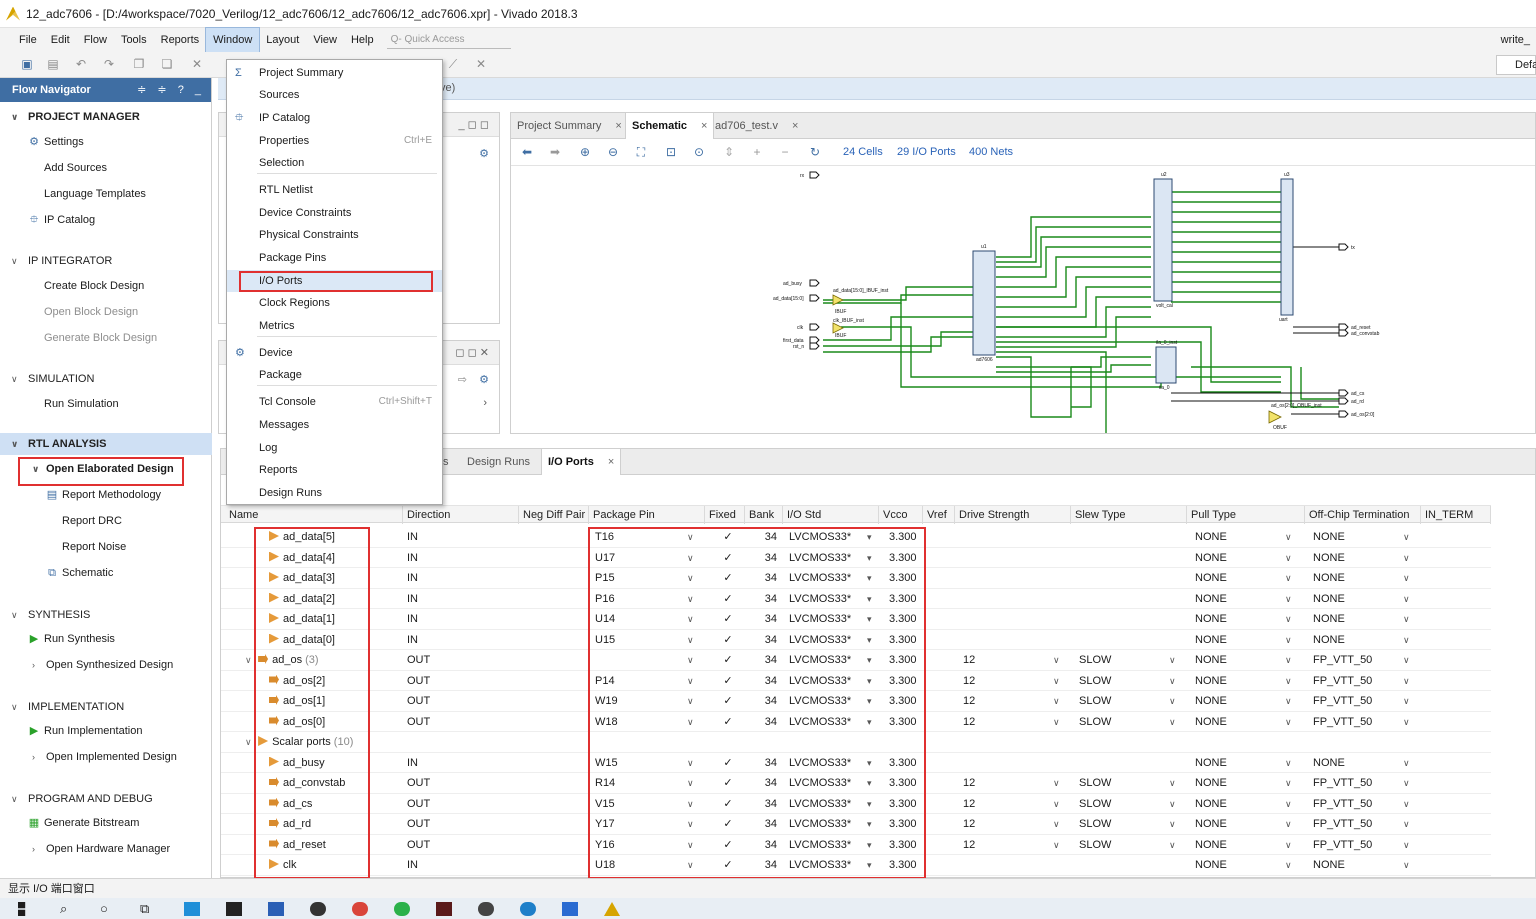  Describe the element at coordinates (448, 40) in the screenshot. I see `quick-access-input: Q- Quick Access` at that location.